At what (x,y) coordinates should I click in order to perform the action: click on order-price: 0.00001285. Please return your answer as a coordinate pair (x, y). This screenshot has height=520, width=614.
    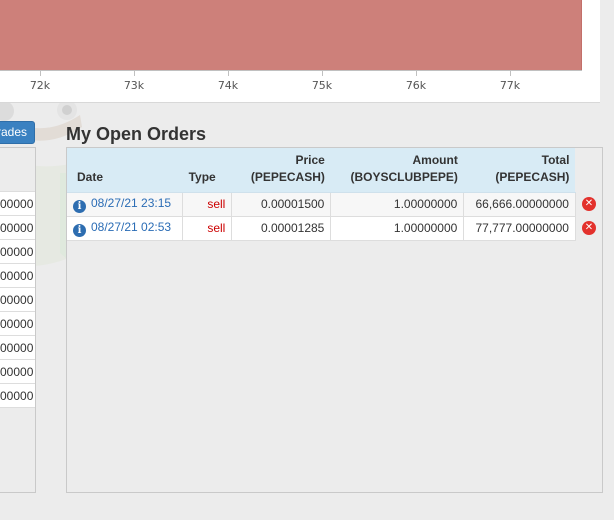
    Looking at the image, I should click on (281, 228).